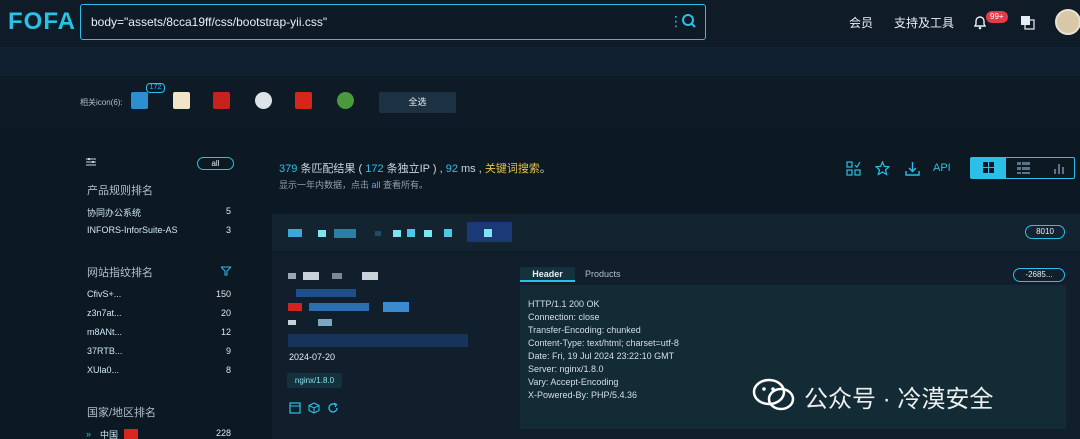  I want to click on view-toggle-group, so click(1022, 168).